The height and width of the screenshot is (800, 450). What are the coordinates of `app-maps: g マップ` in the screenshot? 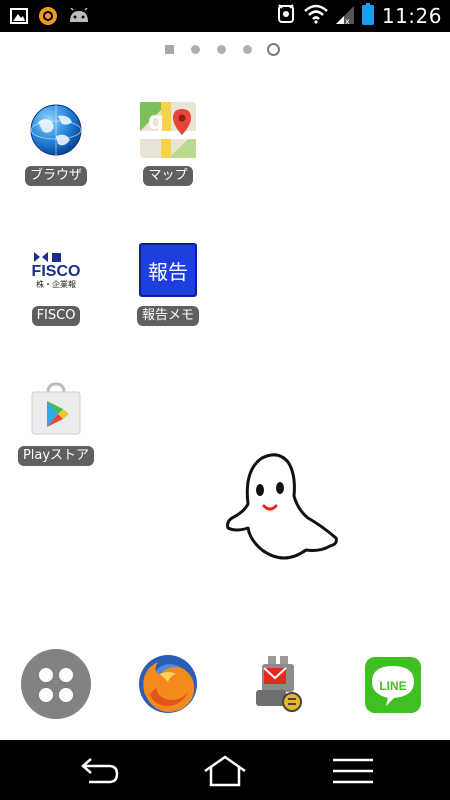 It's located at (168, 143).